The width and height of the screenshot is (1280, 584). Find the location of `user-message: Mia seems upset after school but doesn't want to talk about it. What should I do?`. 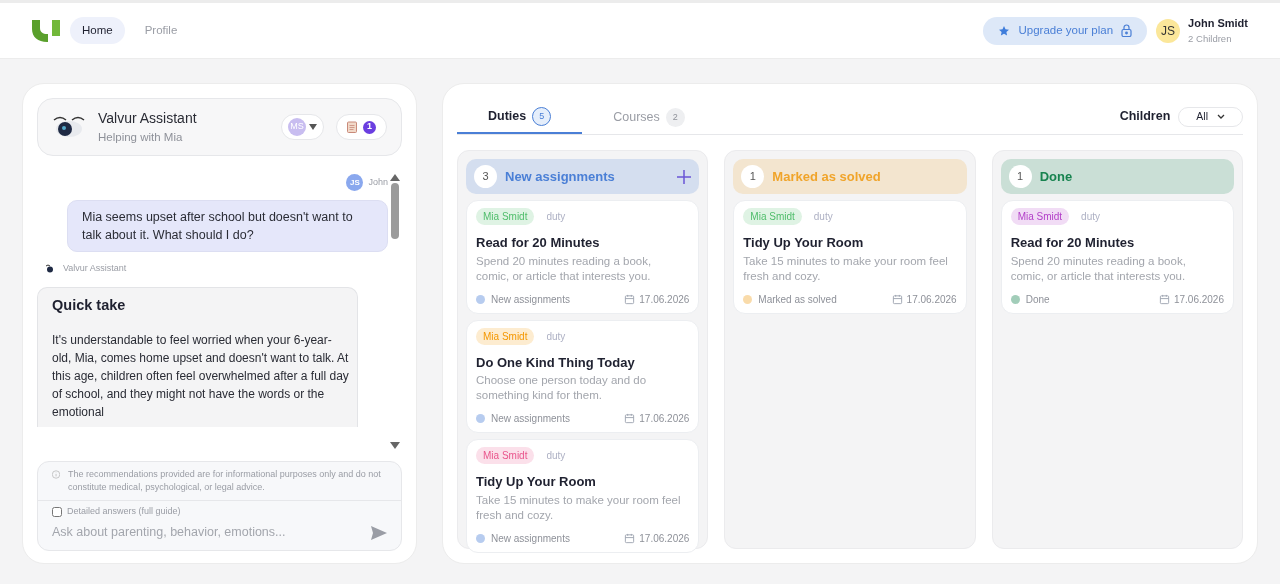

user-message: Mia seems upset after school but doesn't want to talk about it. What should I do? is located at coordinates (227, 226).